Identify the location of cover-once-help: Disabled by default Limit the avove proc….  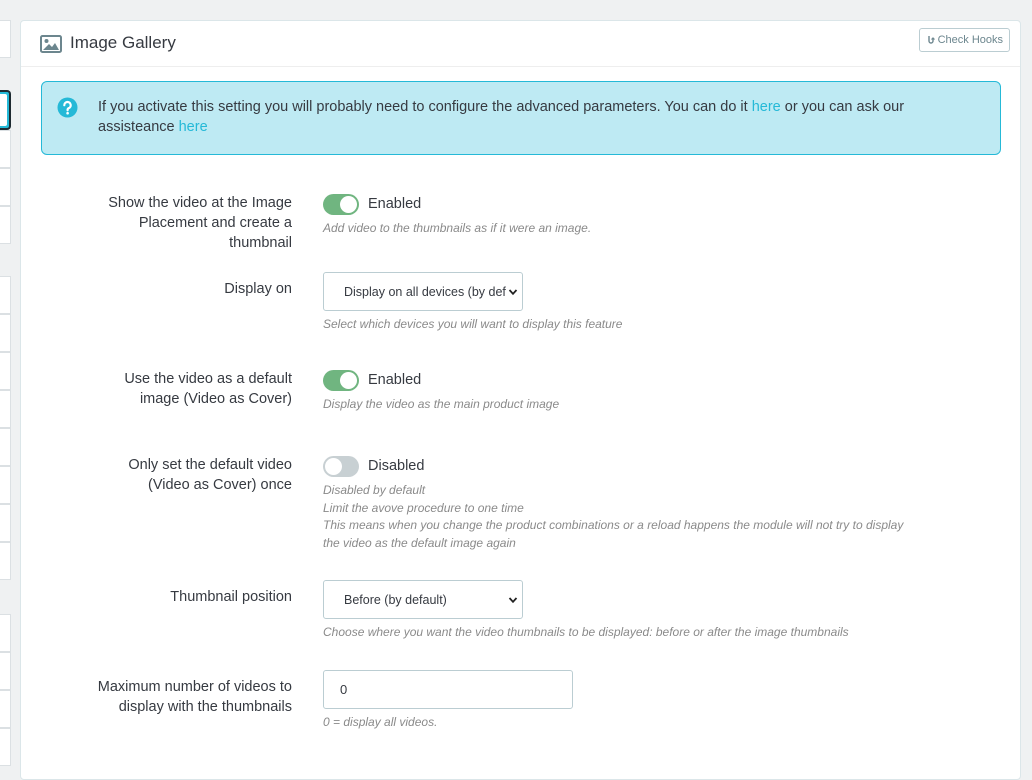
(623, 517).